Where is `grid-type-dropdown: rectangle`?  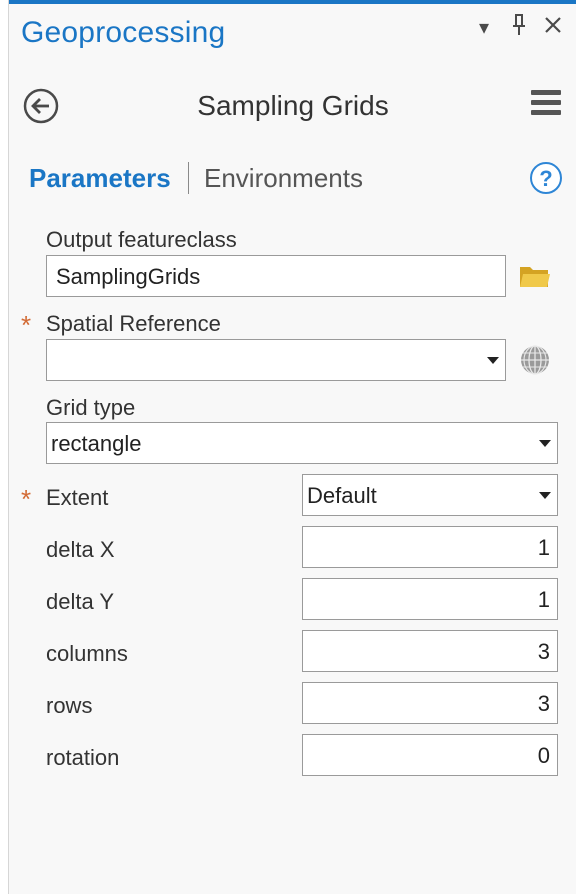
grid-type-dropdown: rectangle is located at coordinates (302, 443).